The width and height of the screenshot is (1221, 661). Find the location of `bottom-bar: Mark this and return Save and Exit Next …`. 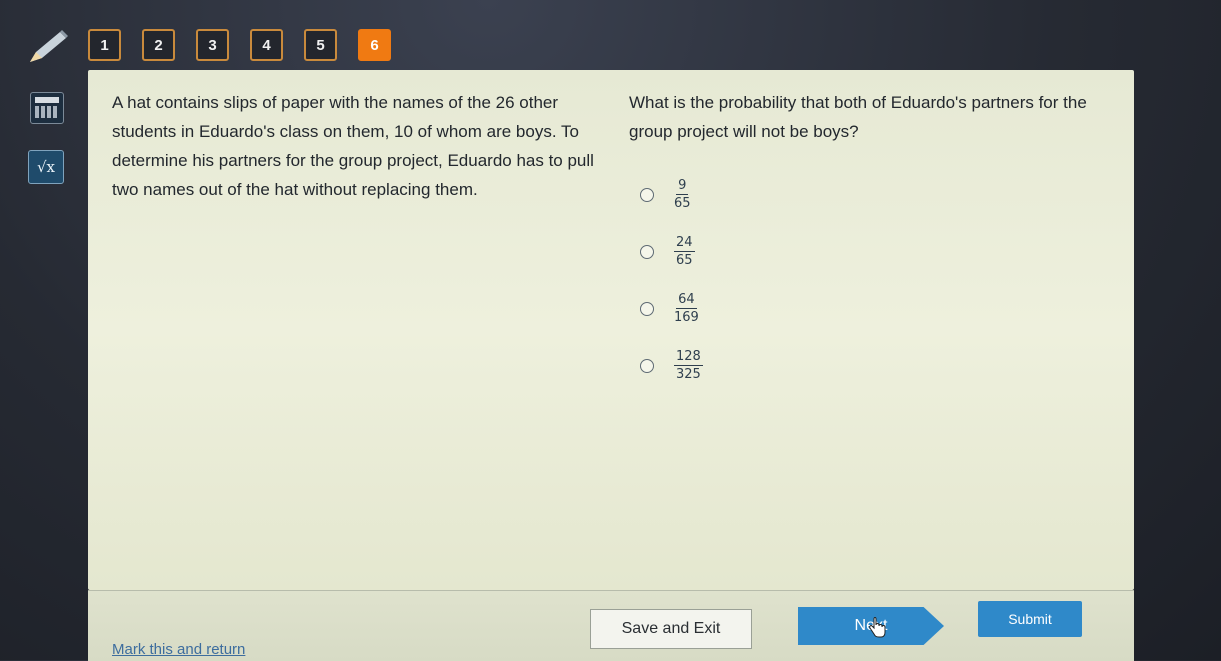

bottom-bar: Mark this and return Save and Exit Next … is located at coordinates (611, 625).